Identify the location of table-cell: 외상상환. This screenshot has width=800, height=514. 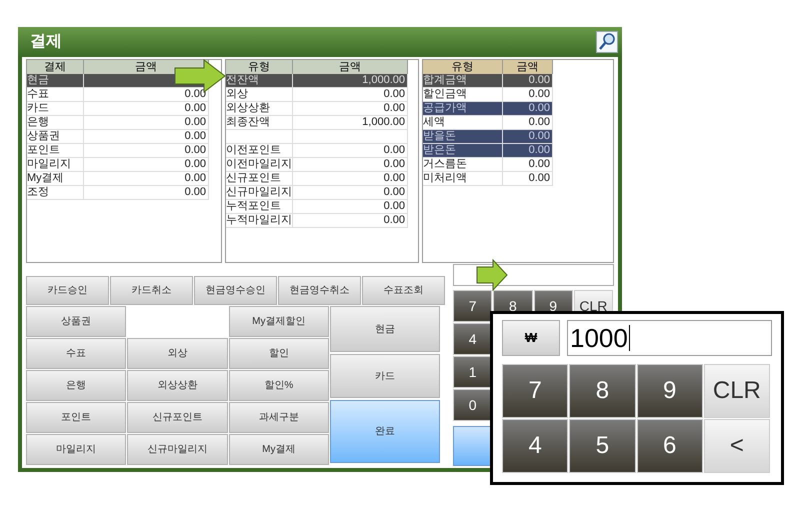
(259, 109).